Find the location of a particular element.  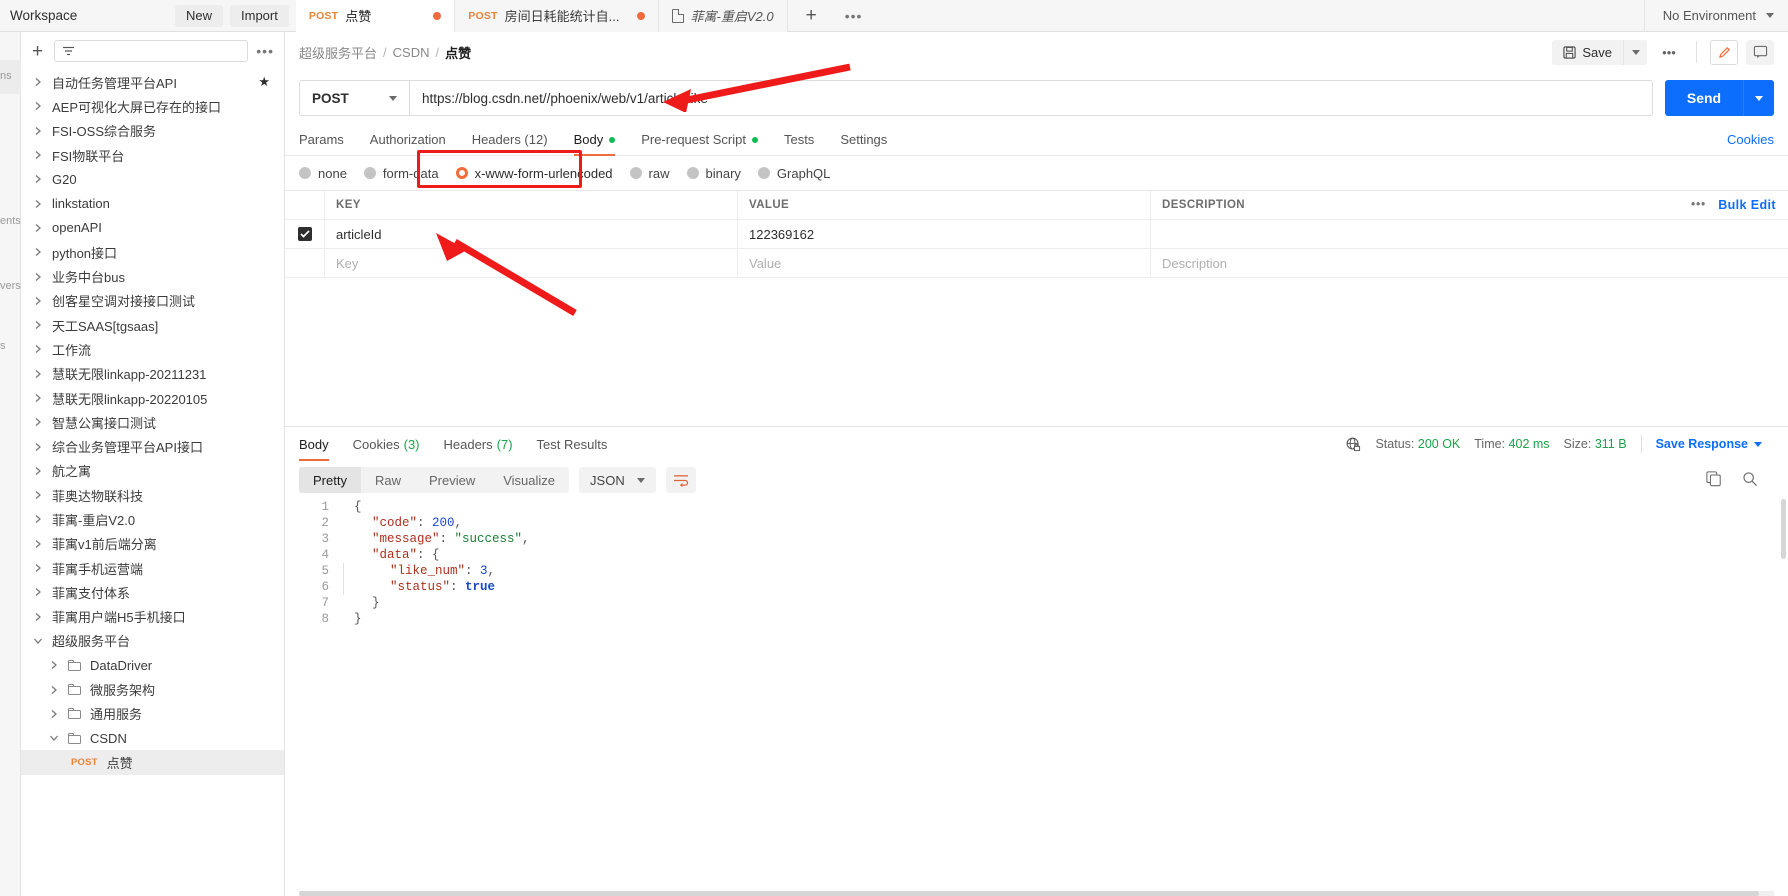

row-checkbox-cell is located at coordinates (305, 234).